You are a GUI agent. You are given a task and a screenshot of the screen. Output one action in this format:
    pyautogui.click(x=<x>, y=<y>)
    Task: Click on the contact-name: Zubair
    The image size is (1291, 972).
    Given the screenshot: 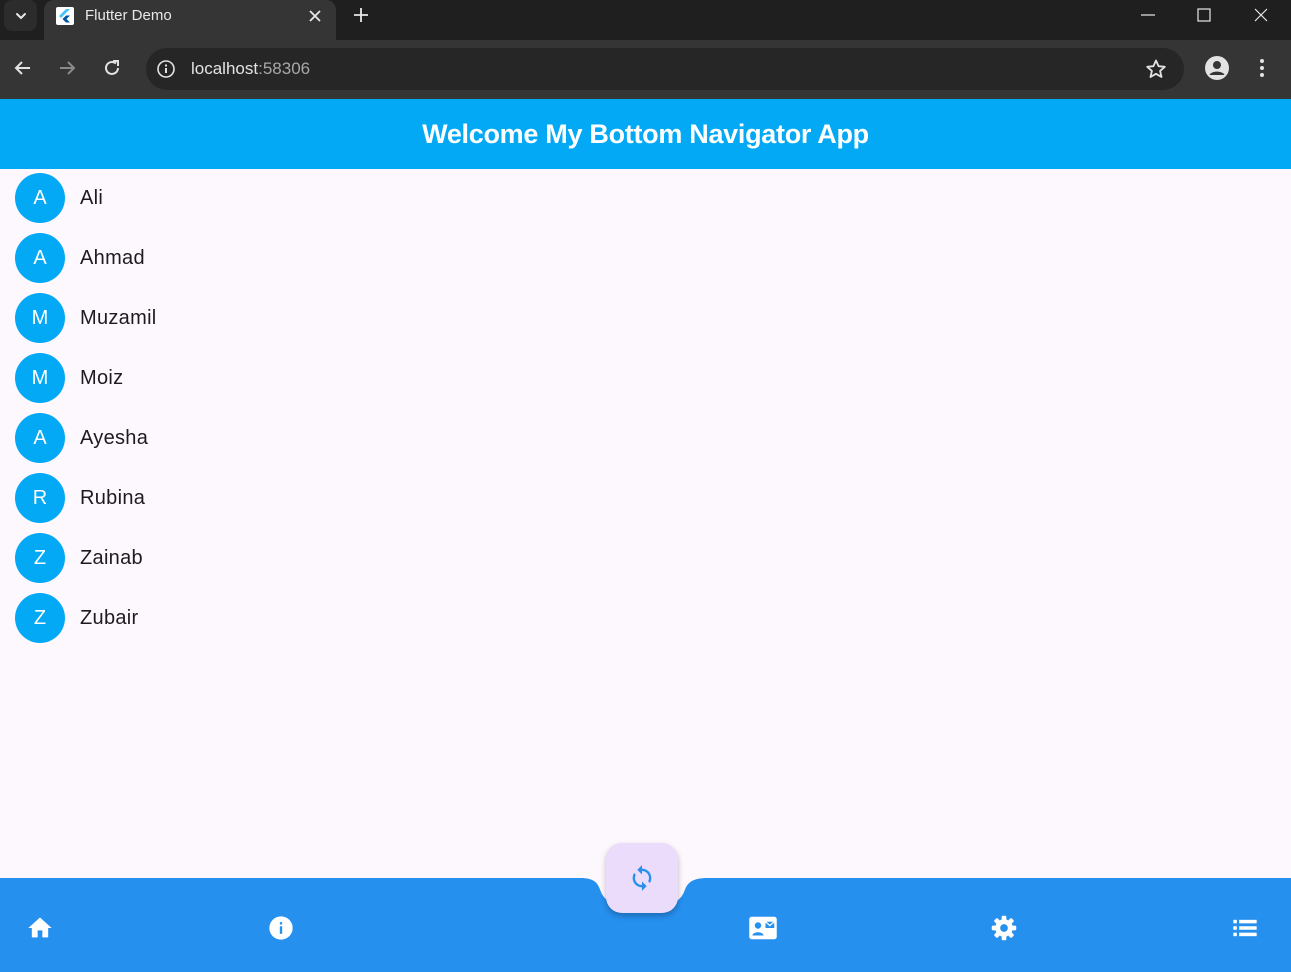 What is the action you would take?
    pyautogui.click(x=109, y=618)
    